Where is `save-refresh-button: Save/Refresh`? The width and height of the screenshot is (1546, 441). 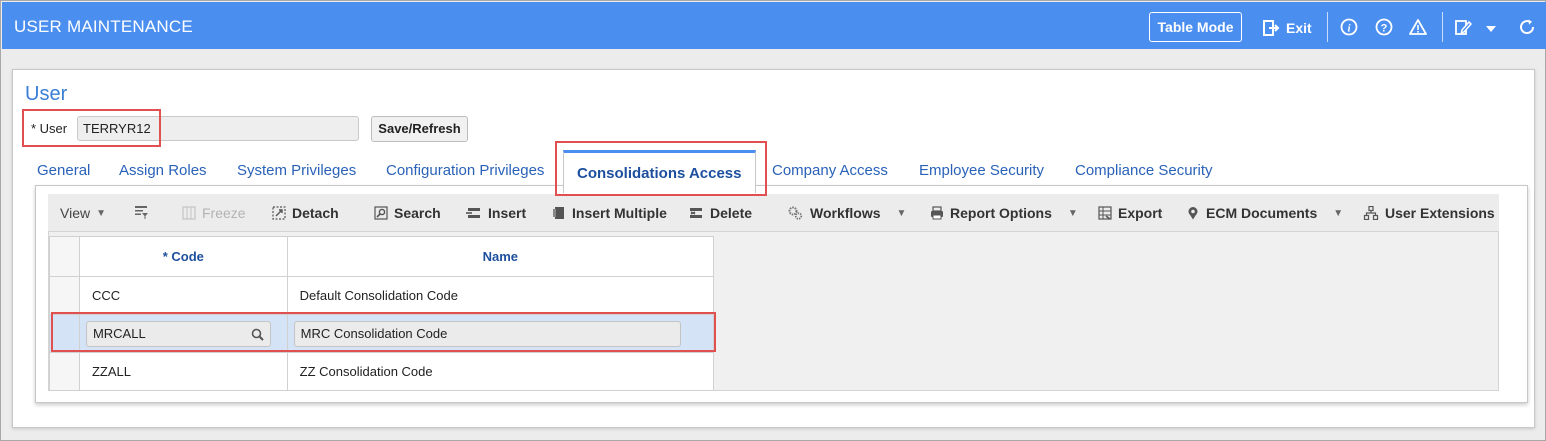
save-refresh-button: Save/Refresh is located at coordinates (419, 129).